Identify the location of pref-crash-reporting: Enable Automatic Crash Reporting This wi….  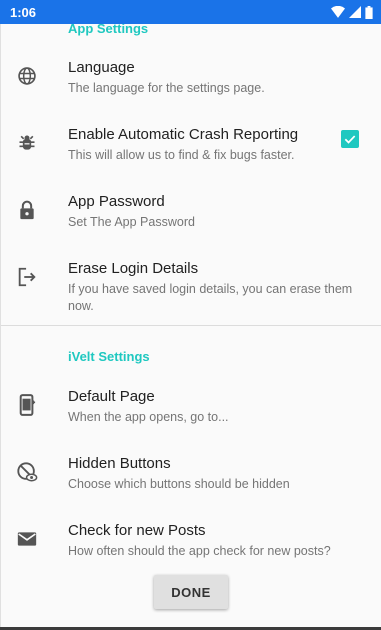
(191, 153).